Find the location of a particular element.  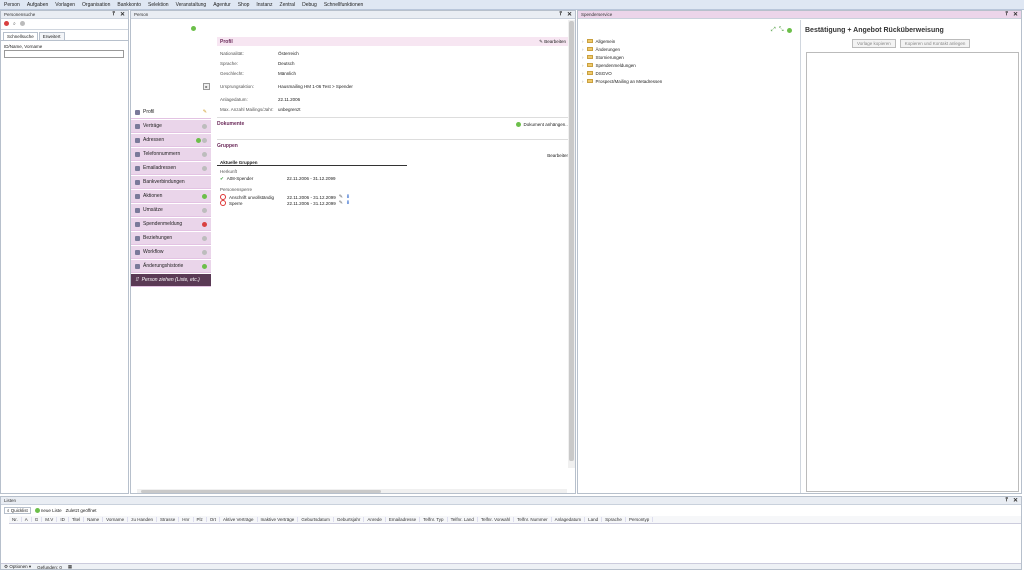

nav-item: Verträge is located at coordinates (171, 126).